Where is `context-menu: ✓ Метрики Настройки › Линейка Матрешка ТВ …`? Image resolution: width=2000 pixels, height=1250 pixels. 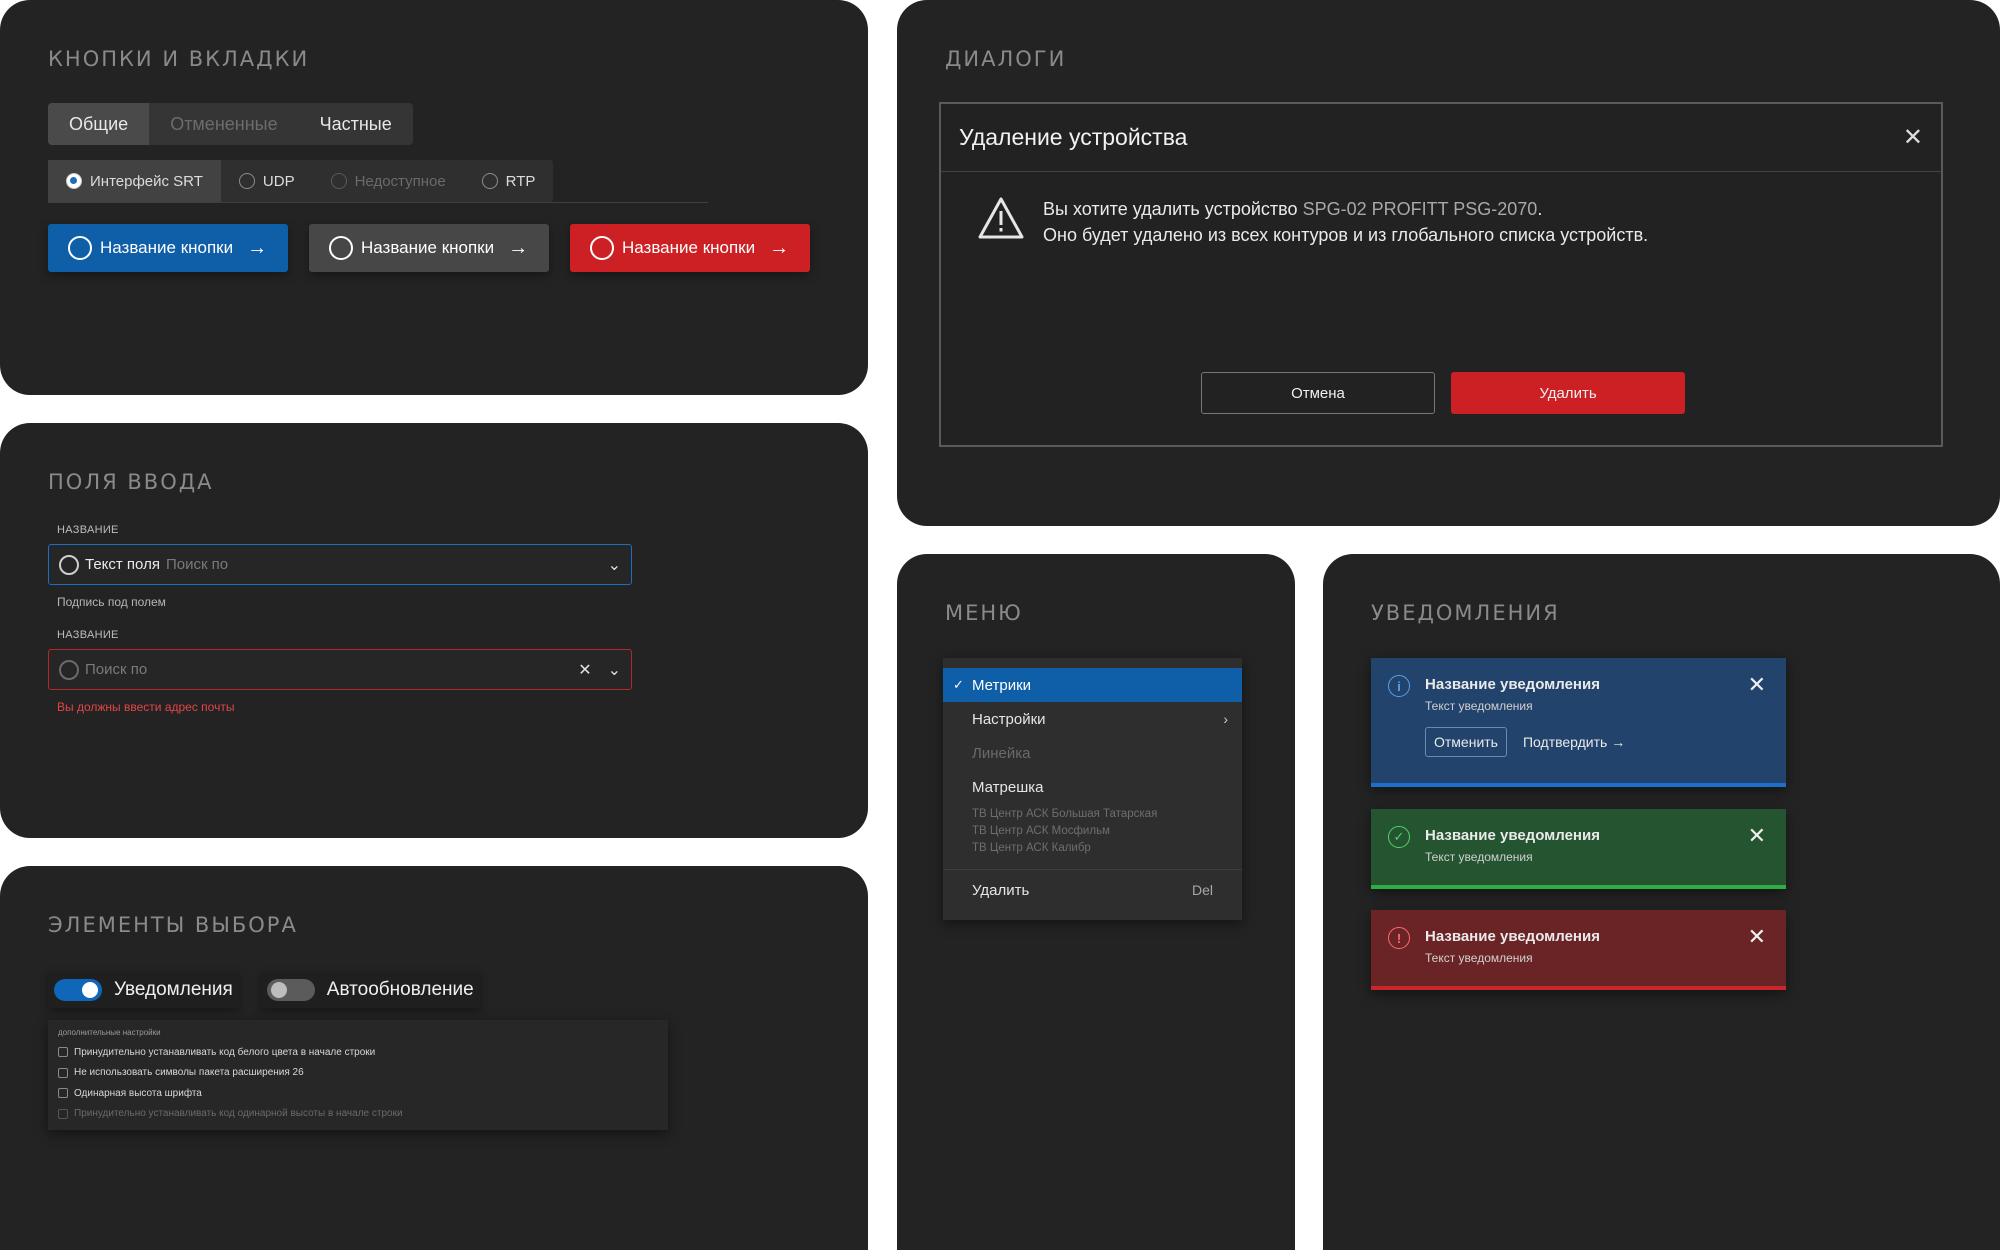 context-menu: ✓ Метрики Настройки › Линейка Матрешка ТВ … is located at coordinates (1092, 789).